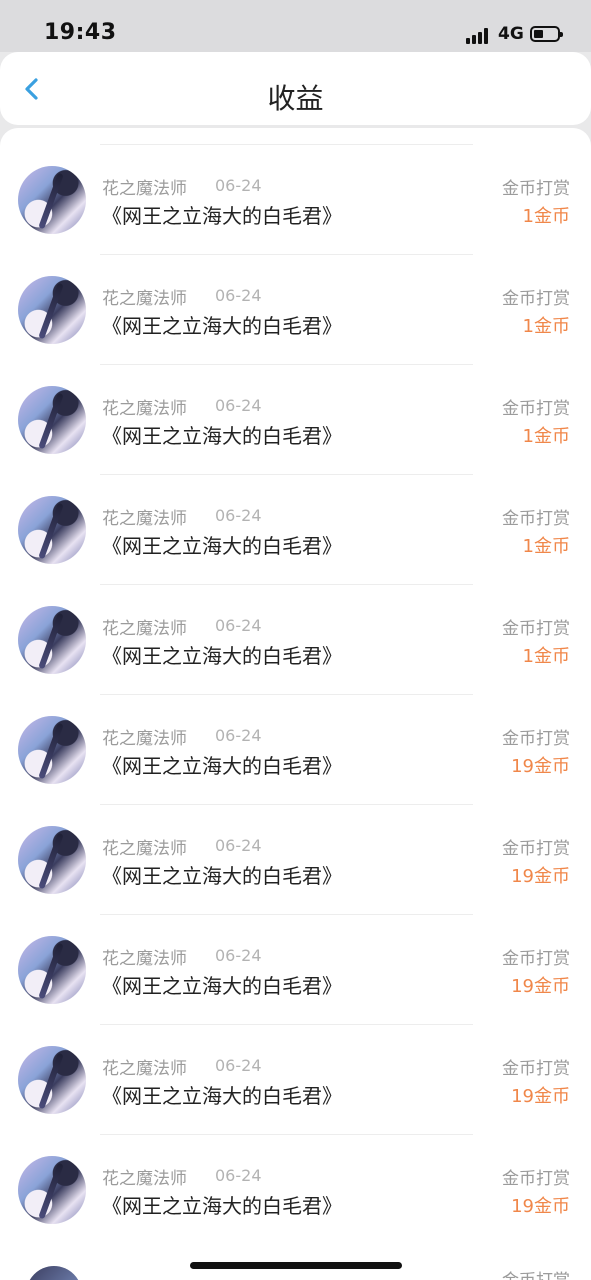 The width and height of the screenshot is (591, 1280). What do you see at coordinates (479, 36) in the screenshot?
I see `cellular-signal-icon` at bounding box center [479, 36].